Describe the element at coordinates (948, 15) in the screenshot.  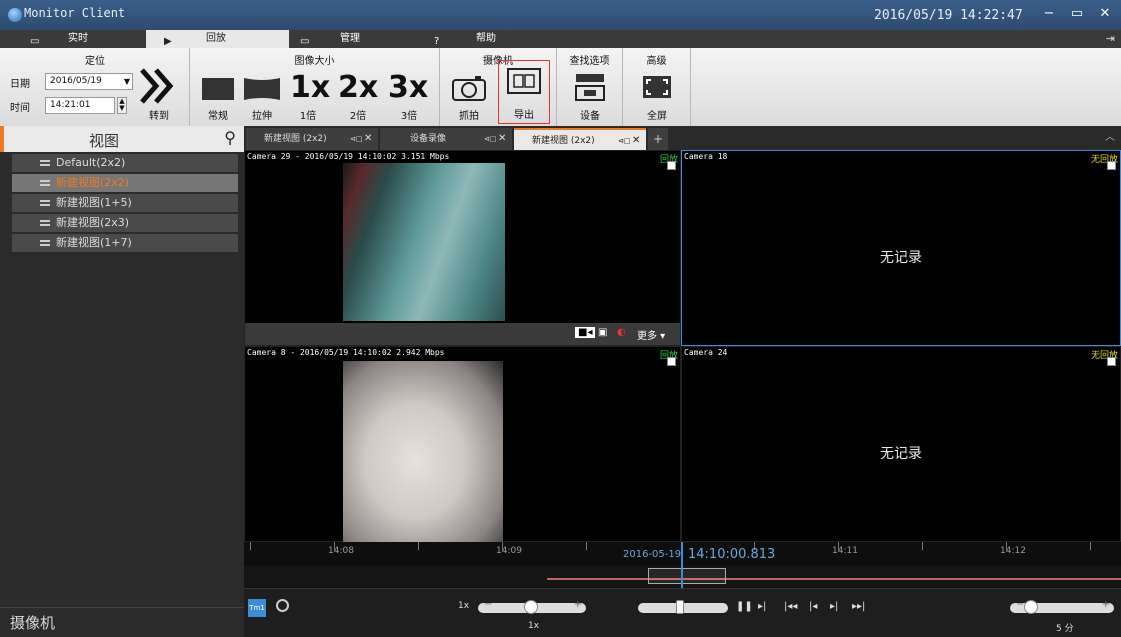
I see `system-clock: 2016/05/19 14:22:47` at that location.